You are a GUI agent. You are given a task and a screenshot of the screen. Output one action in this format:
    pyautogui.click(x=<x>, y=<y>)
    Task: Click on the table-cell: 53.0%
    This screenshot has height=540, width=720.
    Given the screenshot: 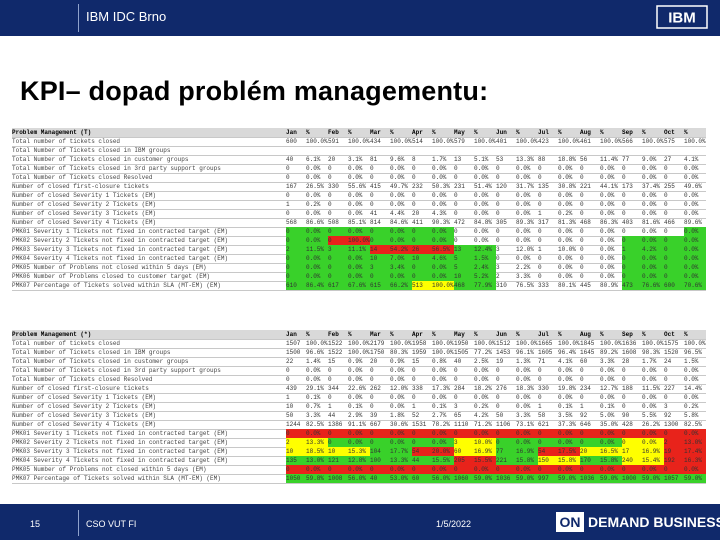 What is the action you would take?
    pyautogui.click(x=401, y=478)
    